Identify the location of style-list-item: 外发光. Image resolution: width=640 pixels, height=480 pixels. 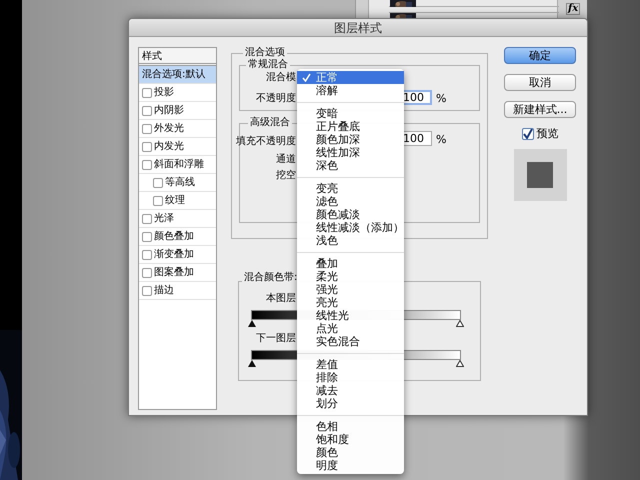
(169, 128).